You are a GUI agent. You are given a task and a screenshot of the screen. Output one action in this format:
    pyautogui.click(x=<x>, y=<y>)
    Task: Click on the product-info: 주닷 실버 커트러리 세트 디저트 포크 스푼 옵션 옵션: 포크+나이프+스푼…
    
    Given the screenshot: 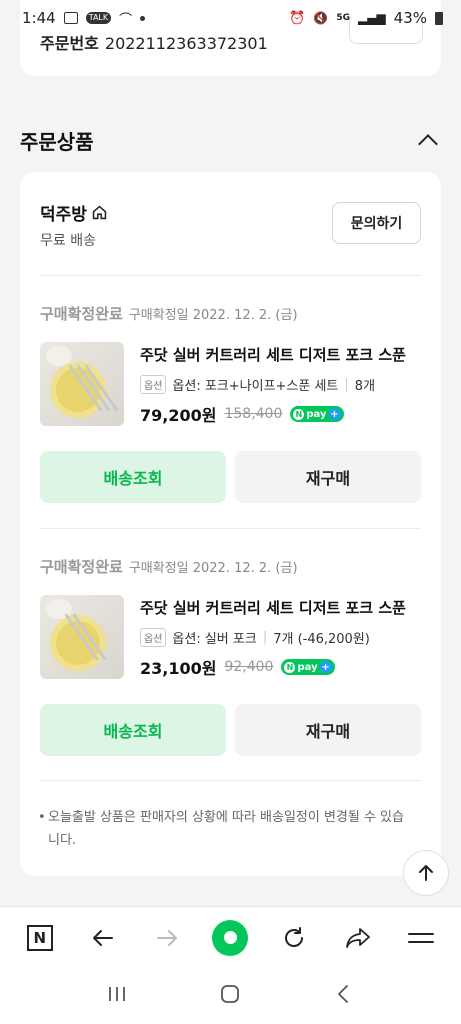 What is the action you would take?
    pyautogui.click(x=280, y=385)
    